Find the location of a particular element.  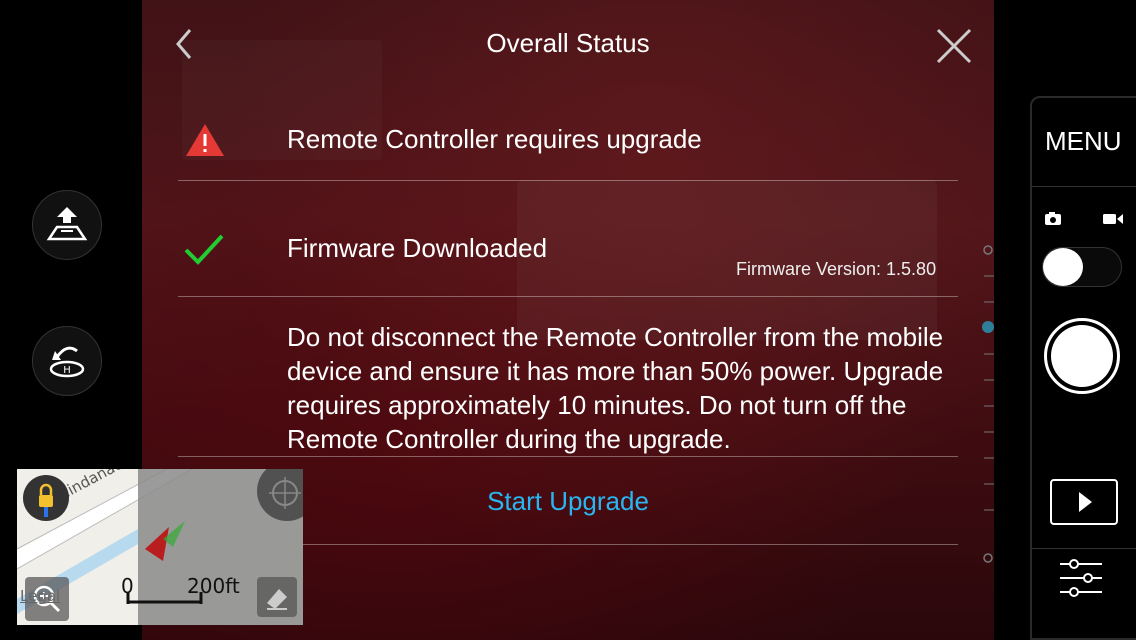

close-button is located at coordinates (954, 46).